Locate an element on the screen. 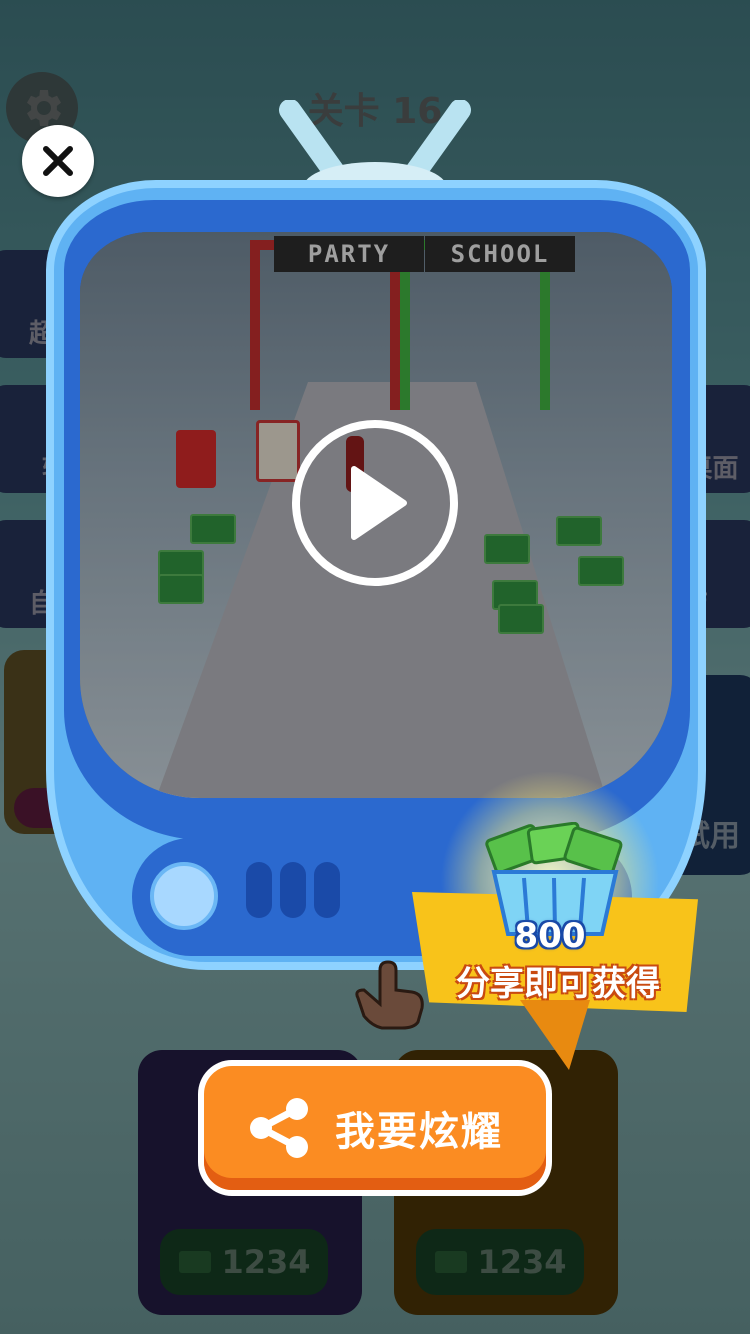 Image resolution: width=750 pixels, height=1334 pixels. tv-antenna is located at coordinates (375, 145).